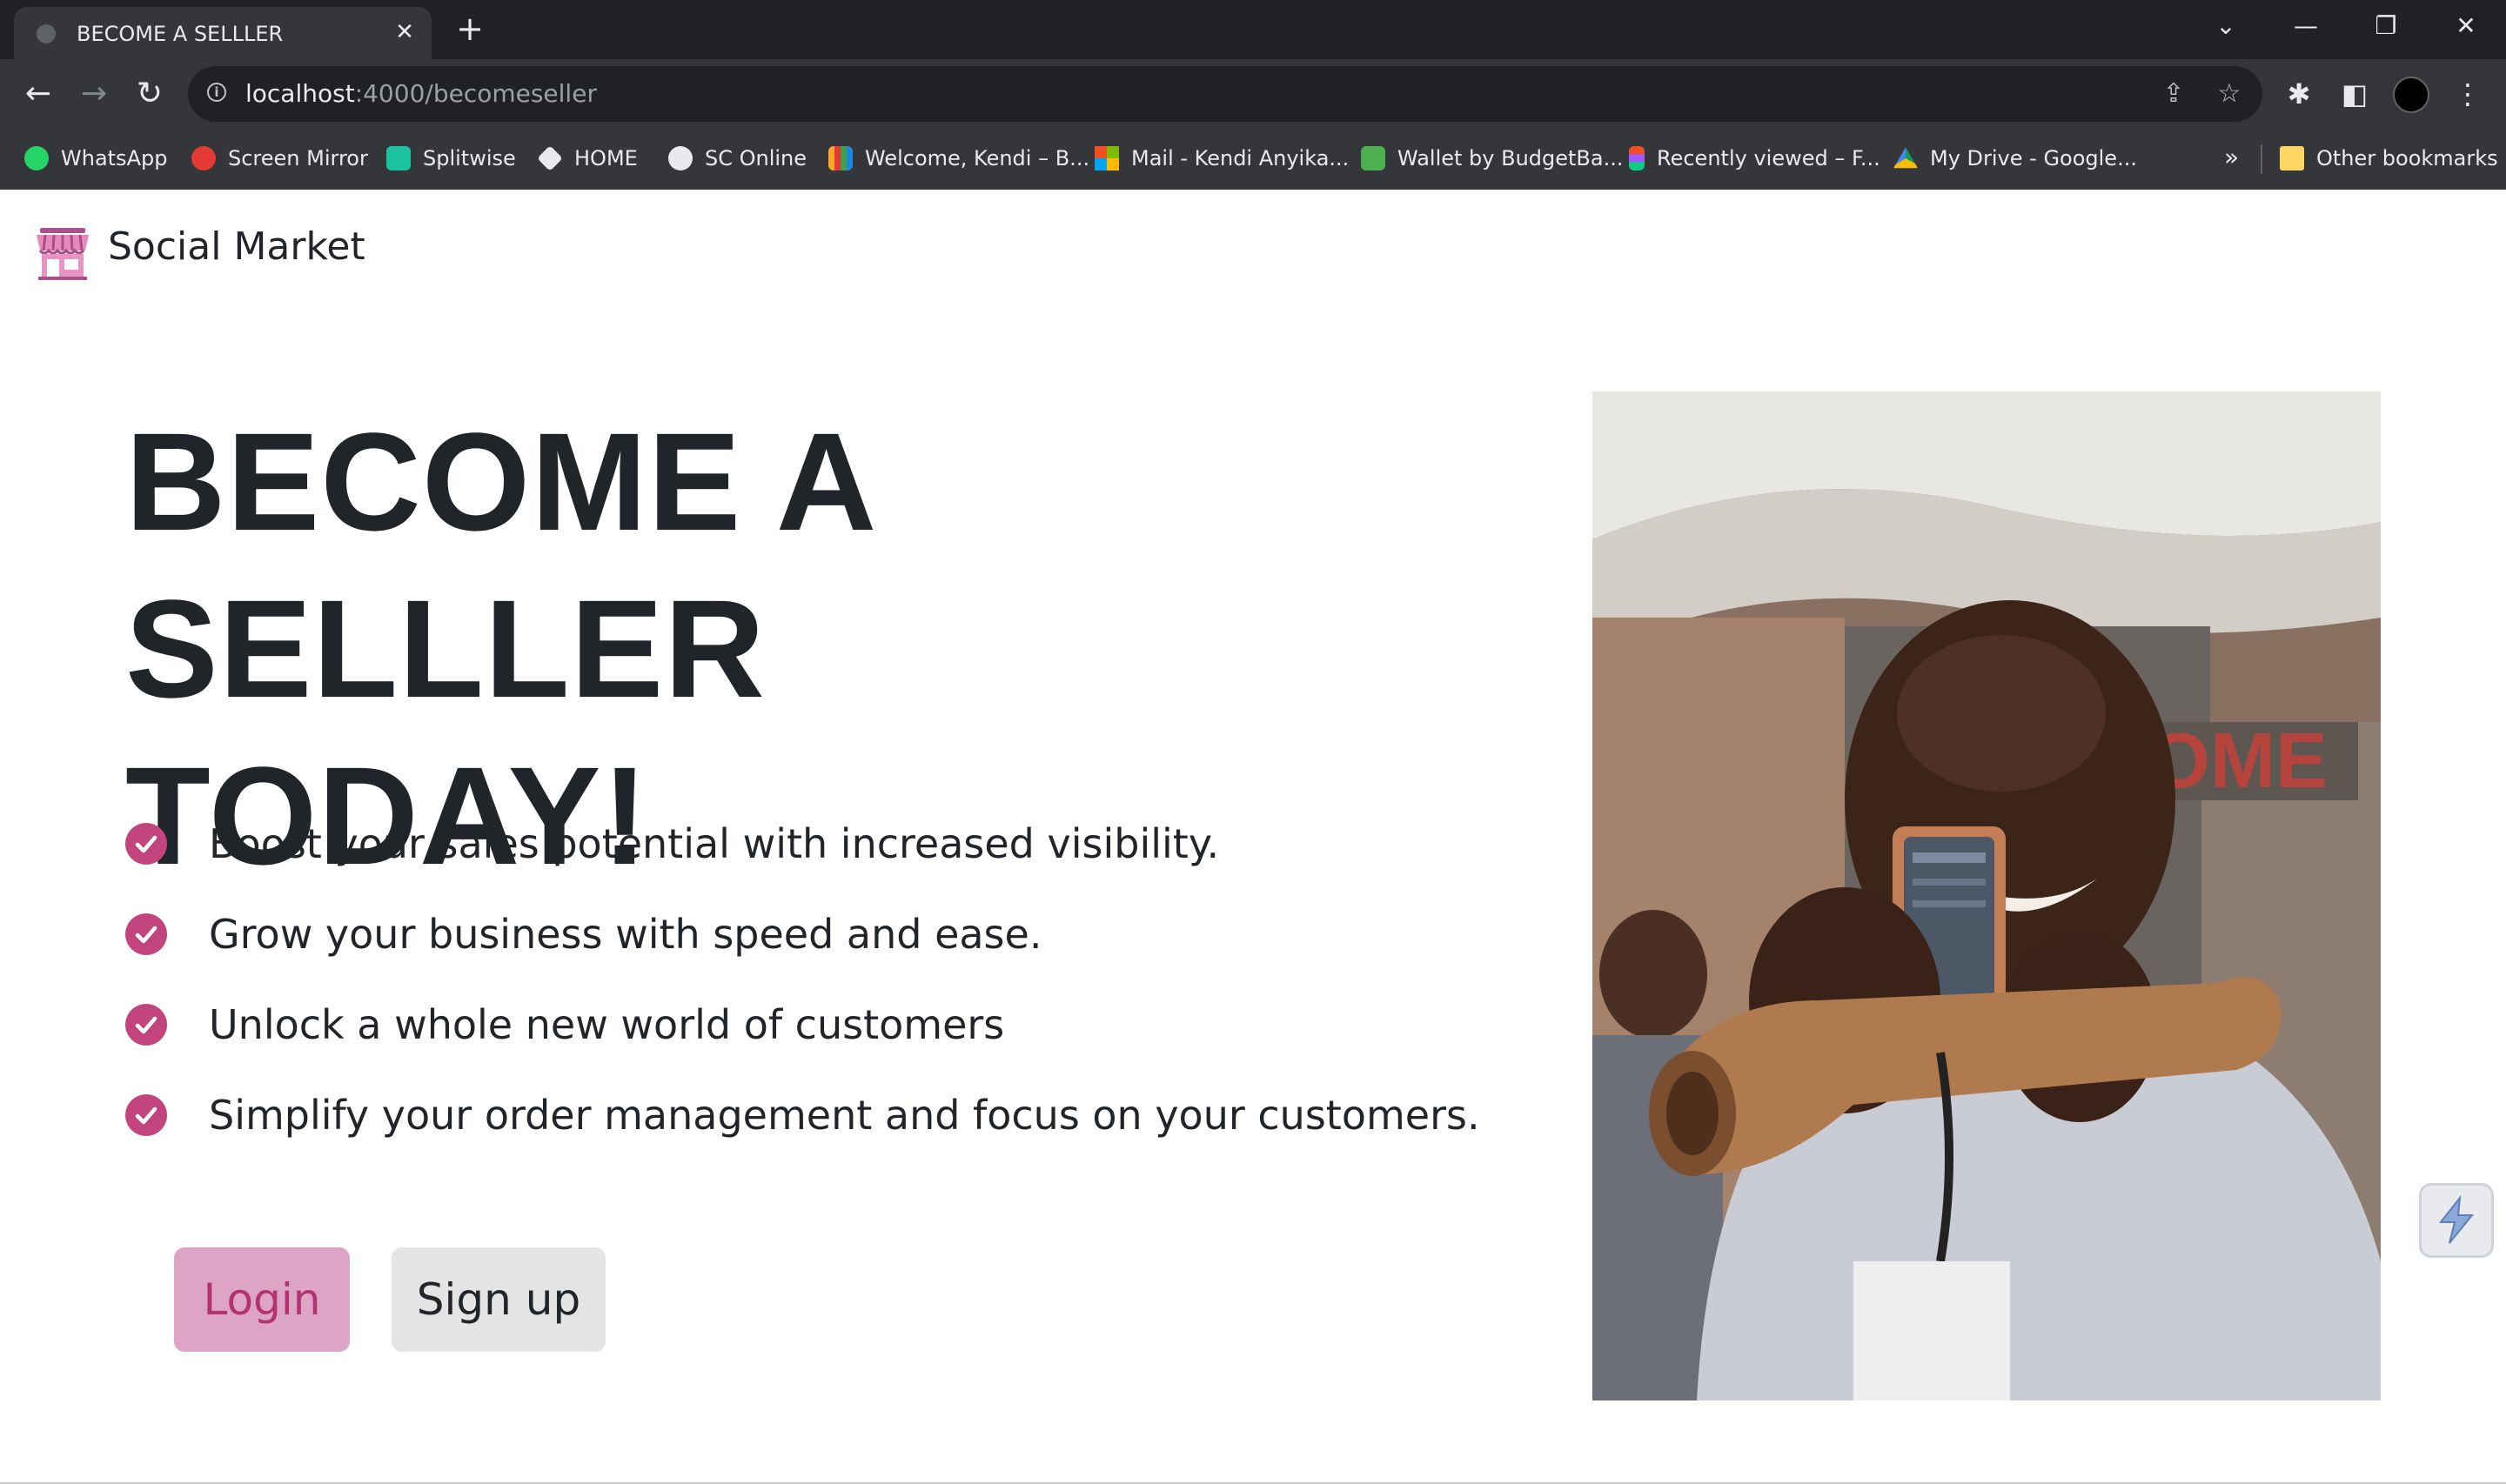  I want to click on headline-line-1: BECOME A SELLLER, so click(499, 565).